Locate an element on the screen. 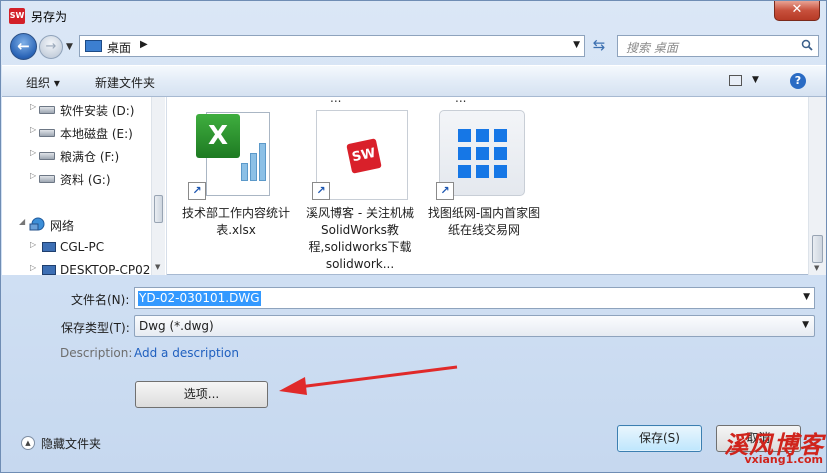  search-placeholder: 搜索 桌面 is located at coordinates (652, 48).